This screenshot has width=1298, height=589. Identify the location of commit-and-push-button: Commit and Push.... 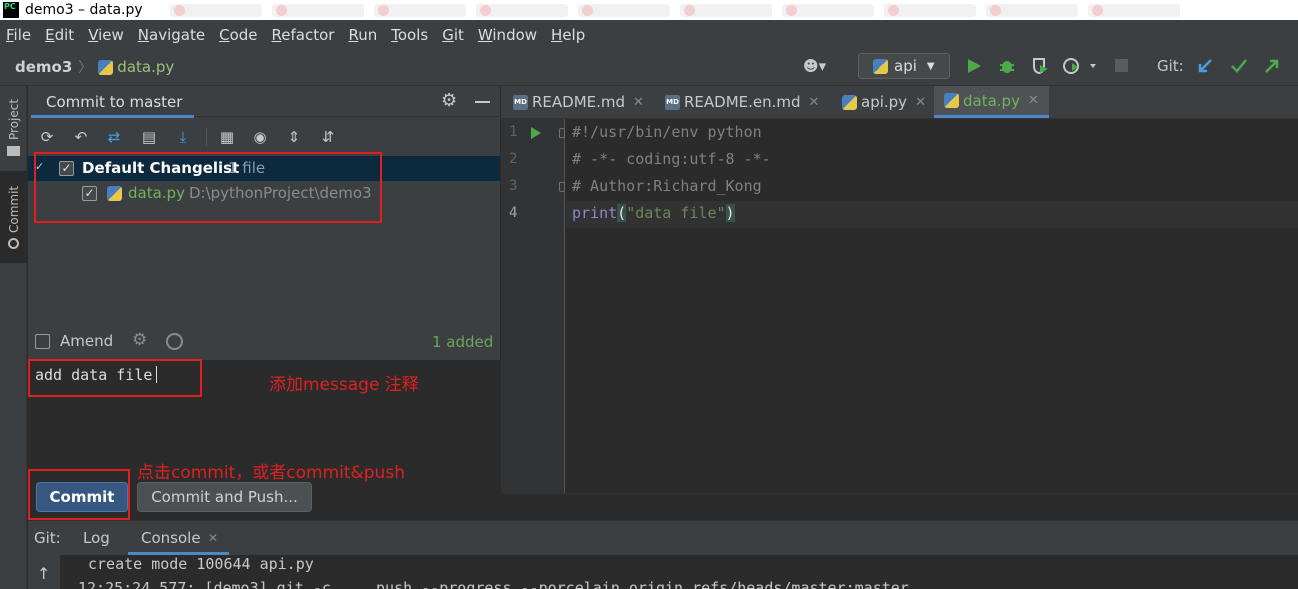
(224, 497).